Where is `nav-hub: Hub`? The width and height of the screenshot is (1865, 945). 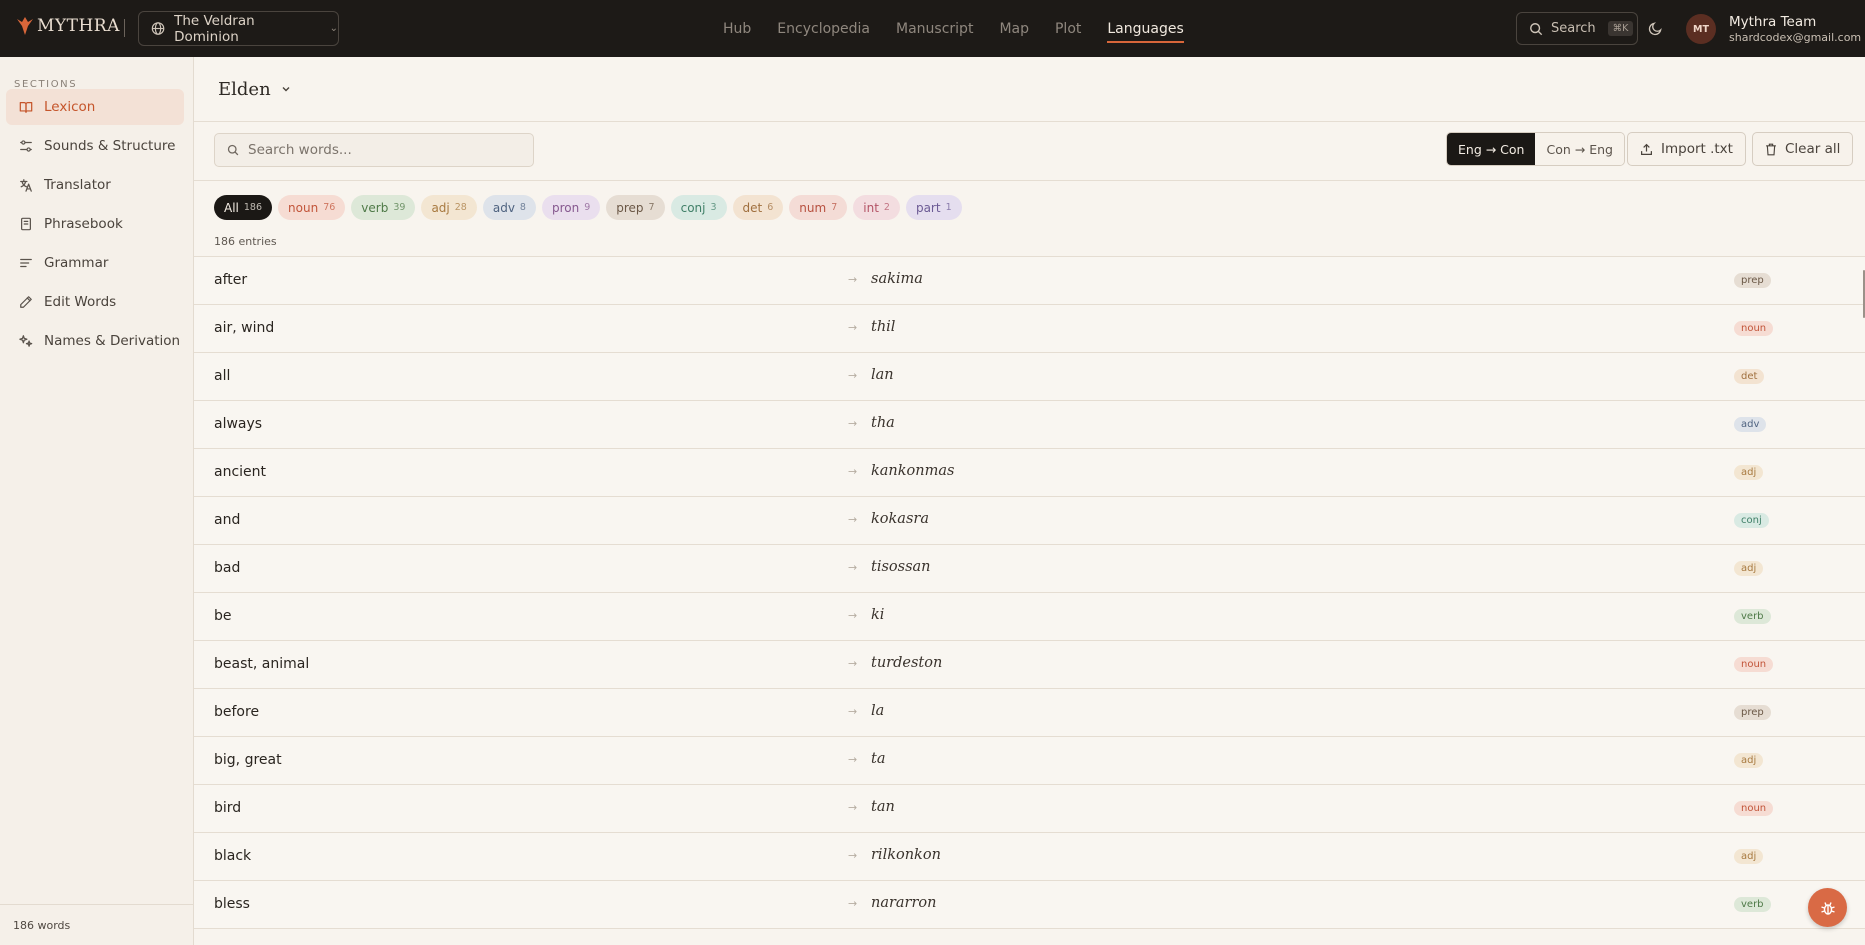
nav-hub: Hub is located at coordinates (737, 28).